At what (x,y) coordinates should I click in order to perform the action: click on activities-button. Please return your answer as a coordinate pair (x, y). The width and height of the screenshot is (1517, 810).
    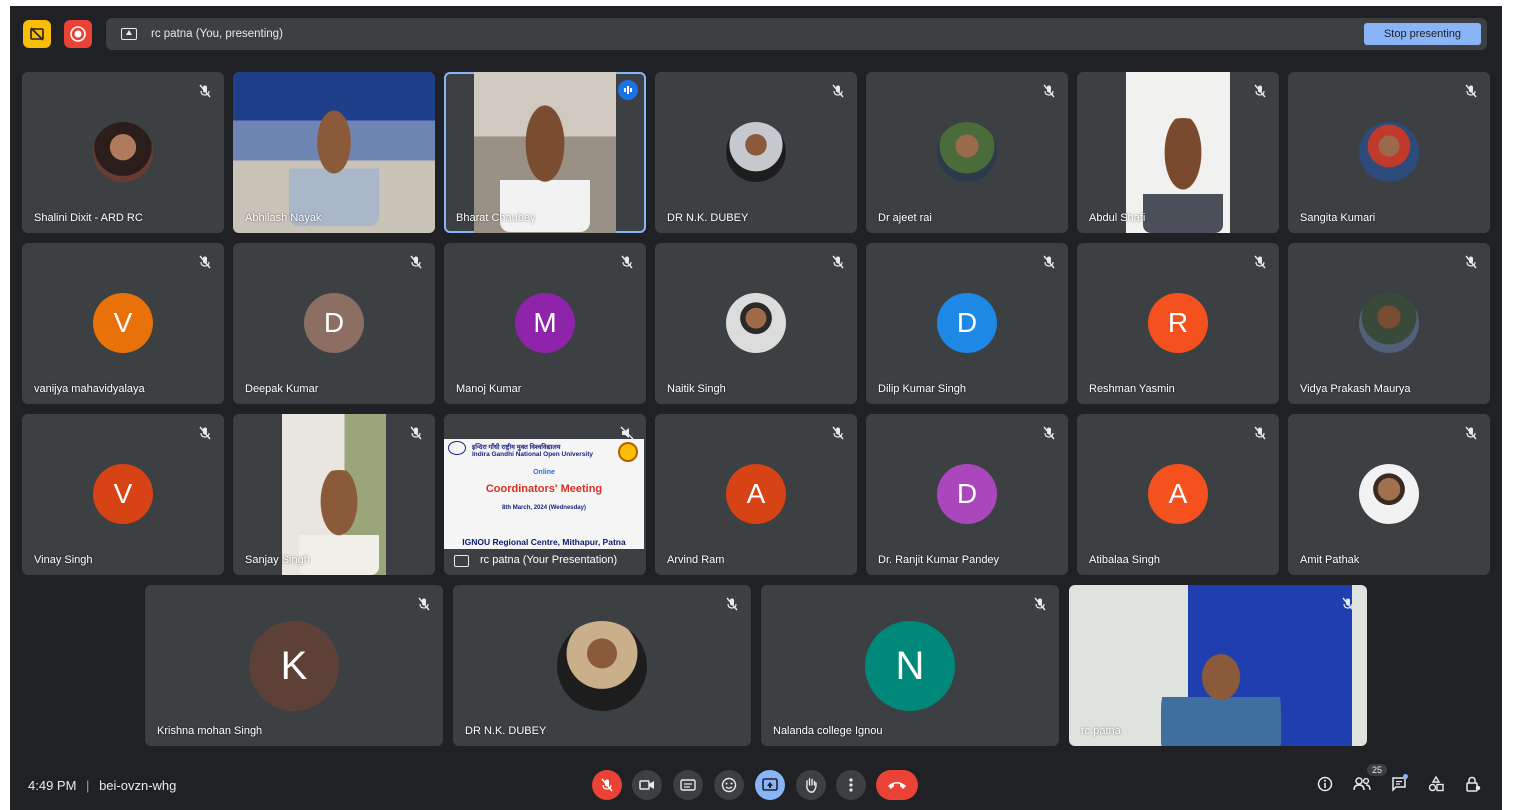
    Looking at the image, I should click on (1436, 784).